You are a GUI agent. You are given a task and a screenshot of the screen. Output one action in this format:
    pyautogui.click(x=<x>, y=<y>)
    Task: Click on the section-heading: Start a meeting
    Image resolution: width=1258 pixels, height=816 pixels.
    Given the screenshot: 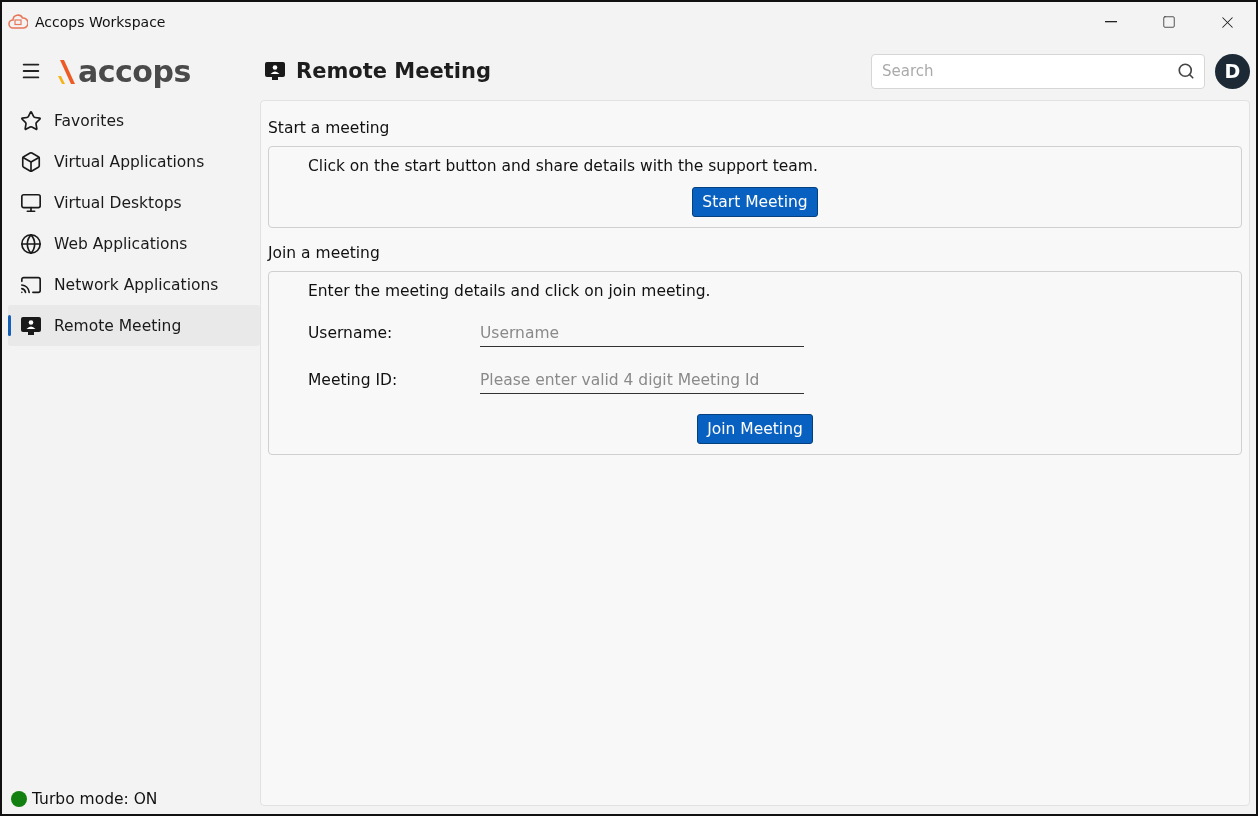 What is the action you would take?
    pyautogui.click(x=329, y=128)
    